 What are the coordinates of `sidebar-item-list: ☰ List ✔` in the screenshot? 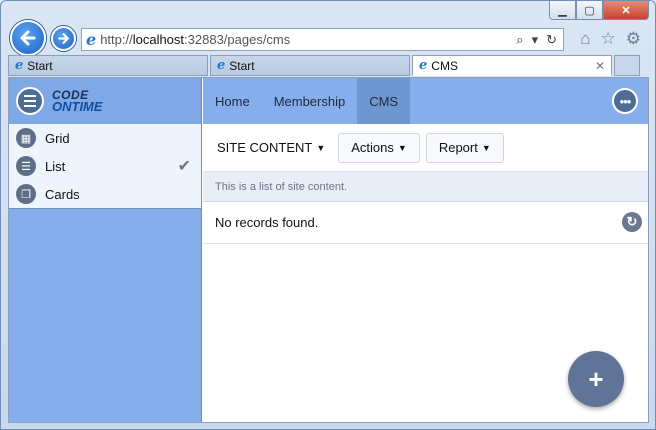 It's located at (105, 166).